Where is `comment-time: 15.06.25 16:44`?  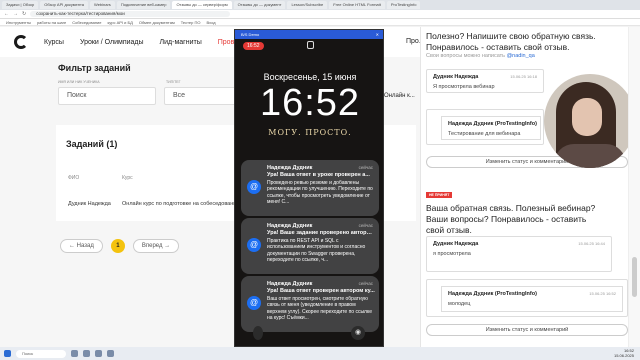 comment-time: 15.06.25 16:44 is located at coordinates (591, 243).